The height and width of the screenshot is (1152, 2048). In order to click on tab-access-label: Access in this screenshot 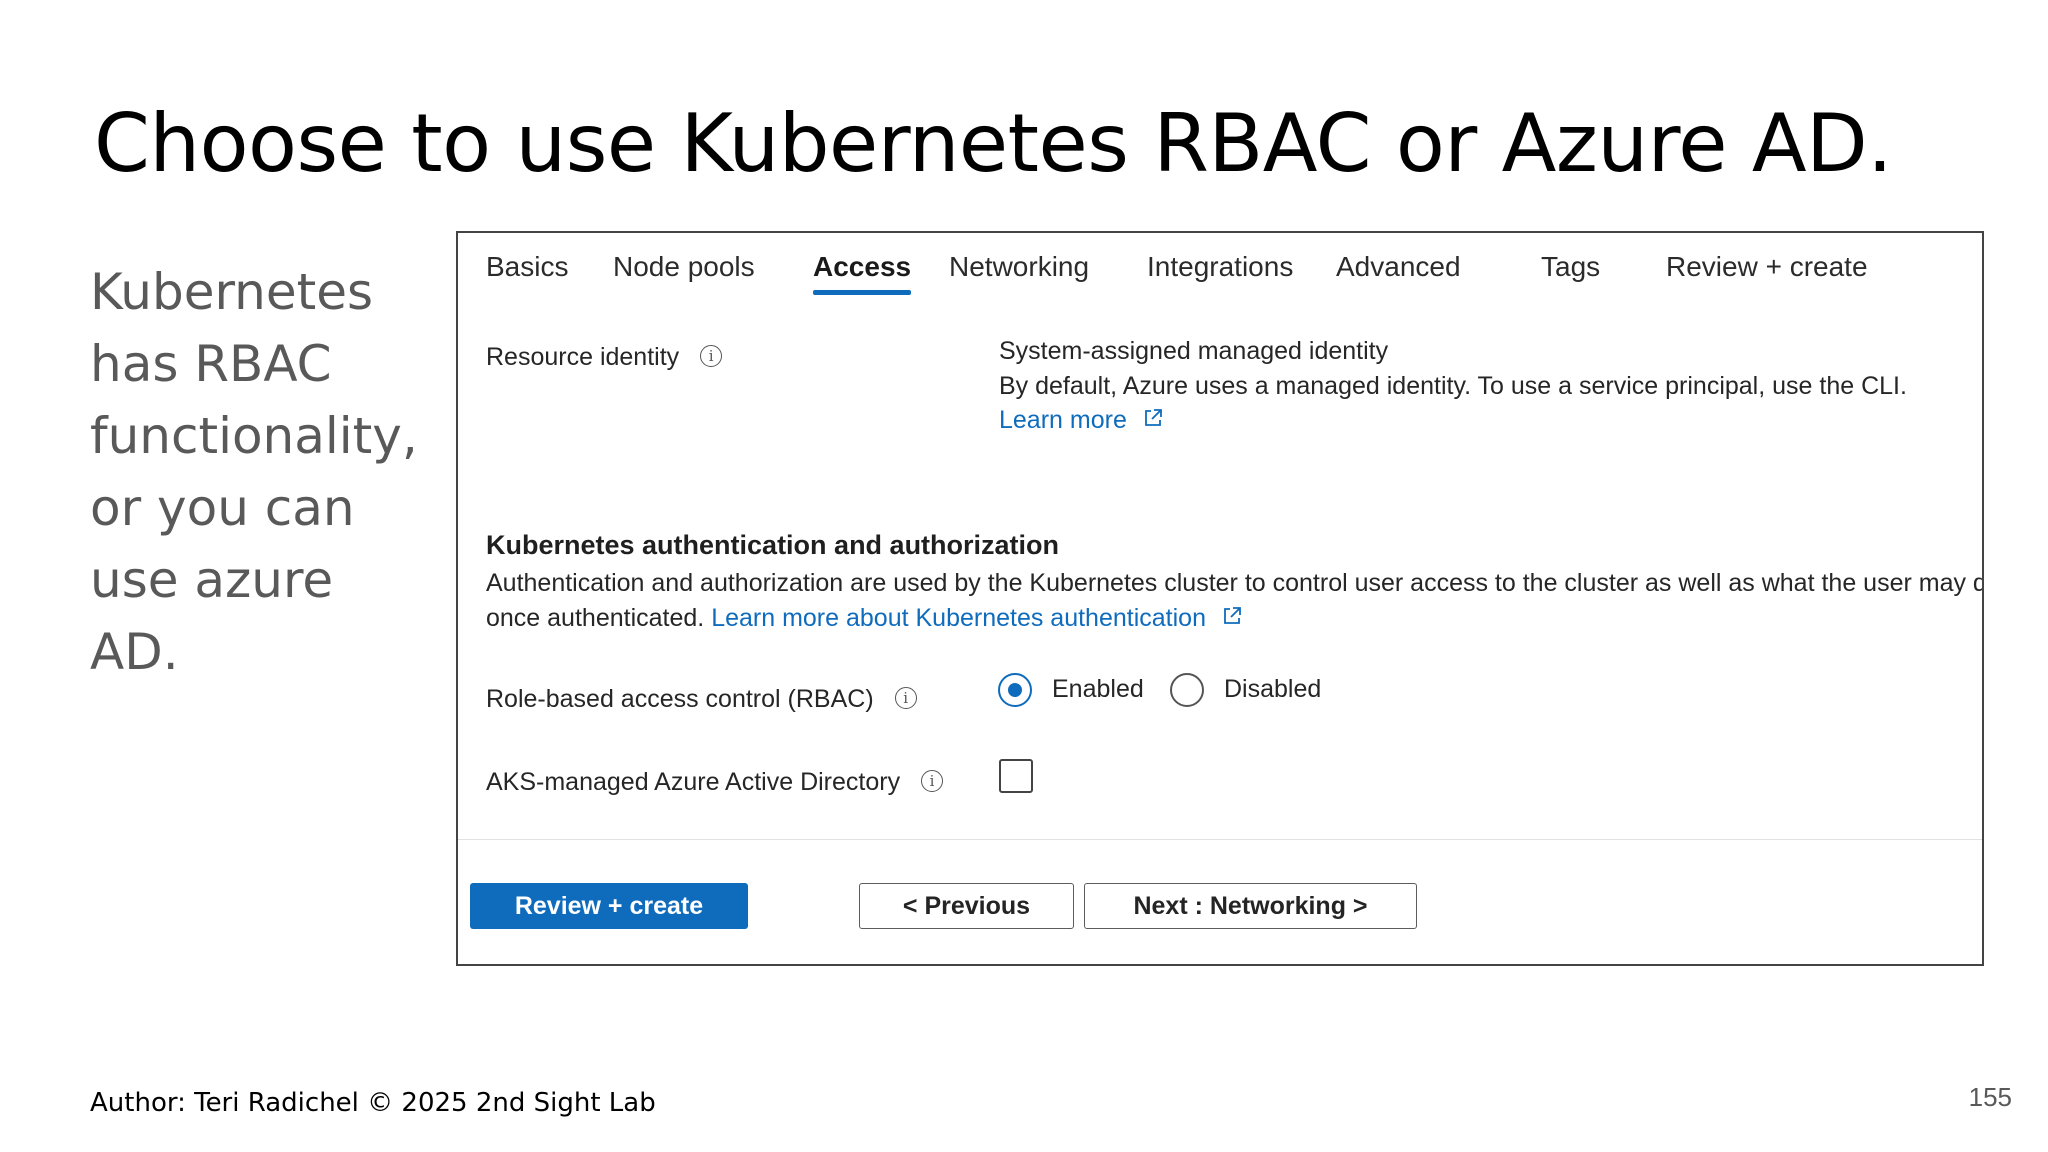, I will do `click(862, 266)`.